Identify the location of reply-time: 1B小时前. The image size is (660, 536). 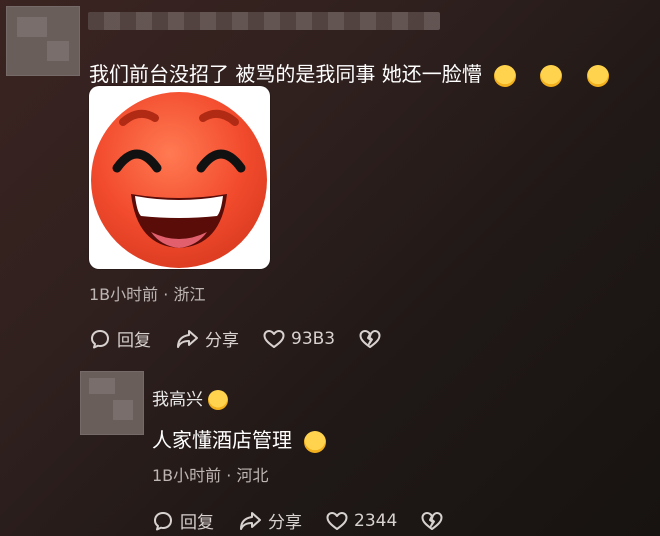
(187, 475).